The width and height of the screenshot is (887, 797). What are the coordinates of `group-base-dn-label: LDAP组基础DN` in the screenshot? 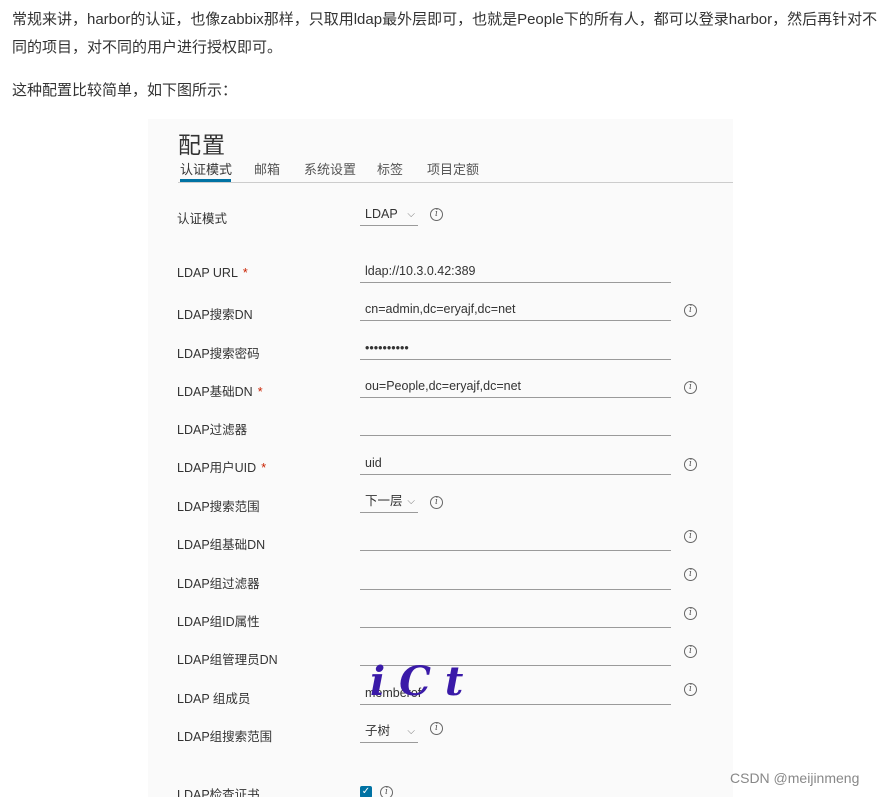 It's located at (221, 545).